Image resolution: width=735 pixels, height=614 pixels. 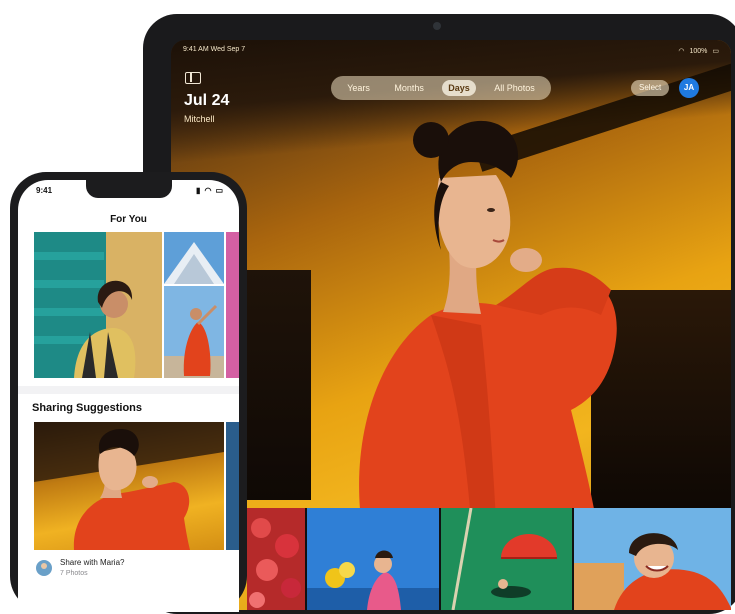 What do you see at coordinates (358, 88) in the screenshot?
I see `tab-years: Years` at bounding box center [358, 88].